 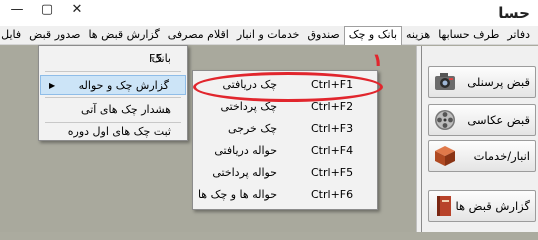 I want to click on menu-expense: هزینه, so click(x=418, y=35).